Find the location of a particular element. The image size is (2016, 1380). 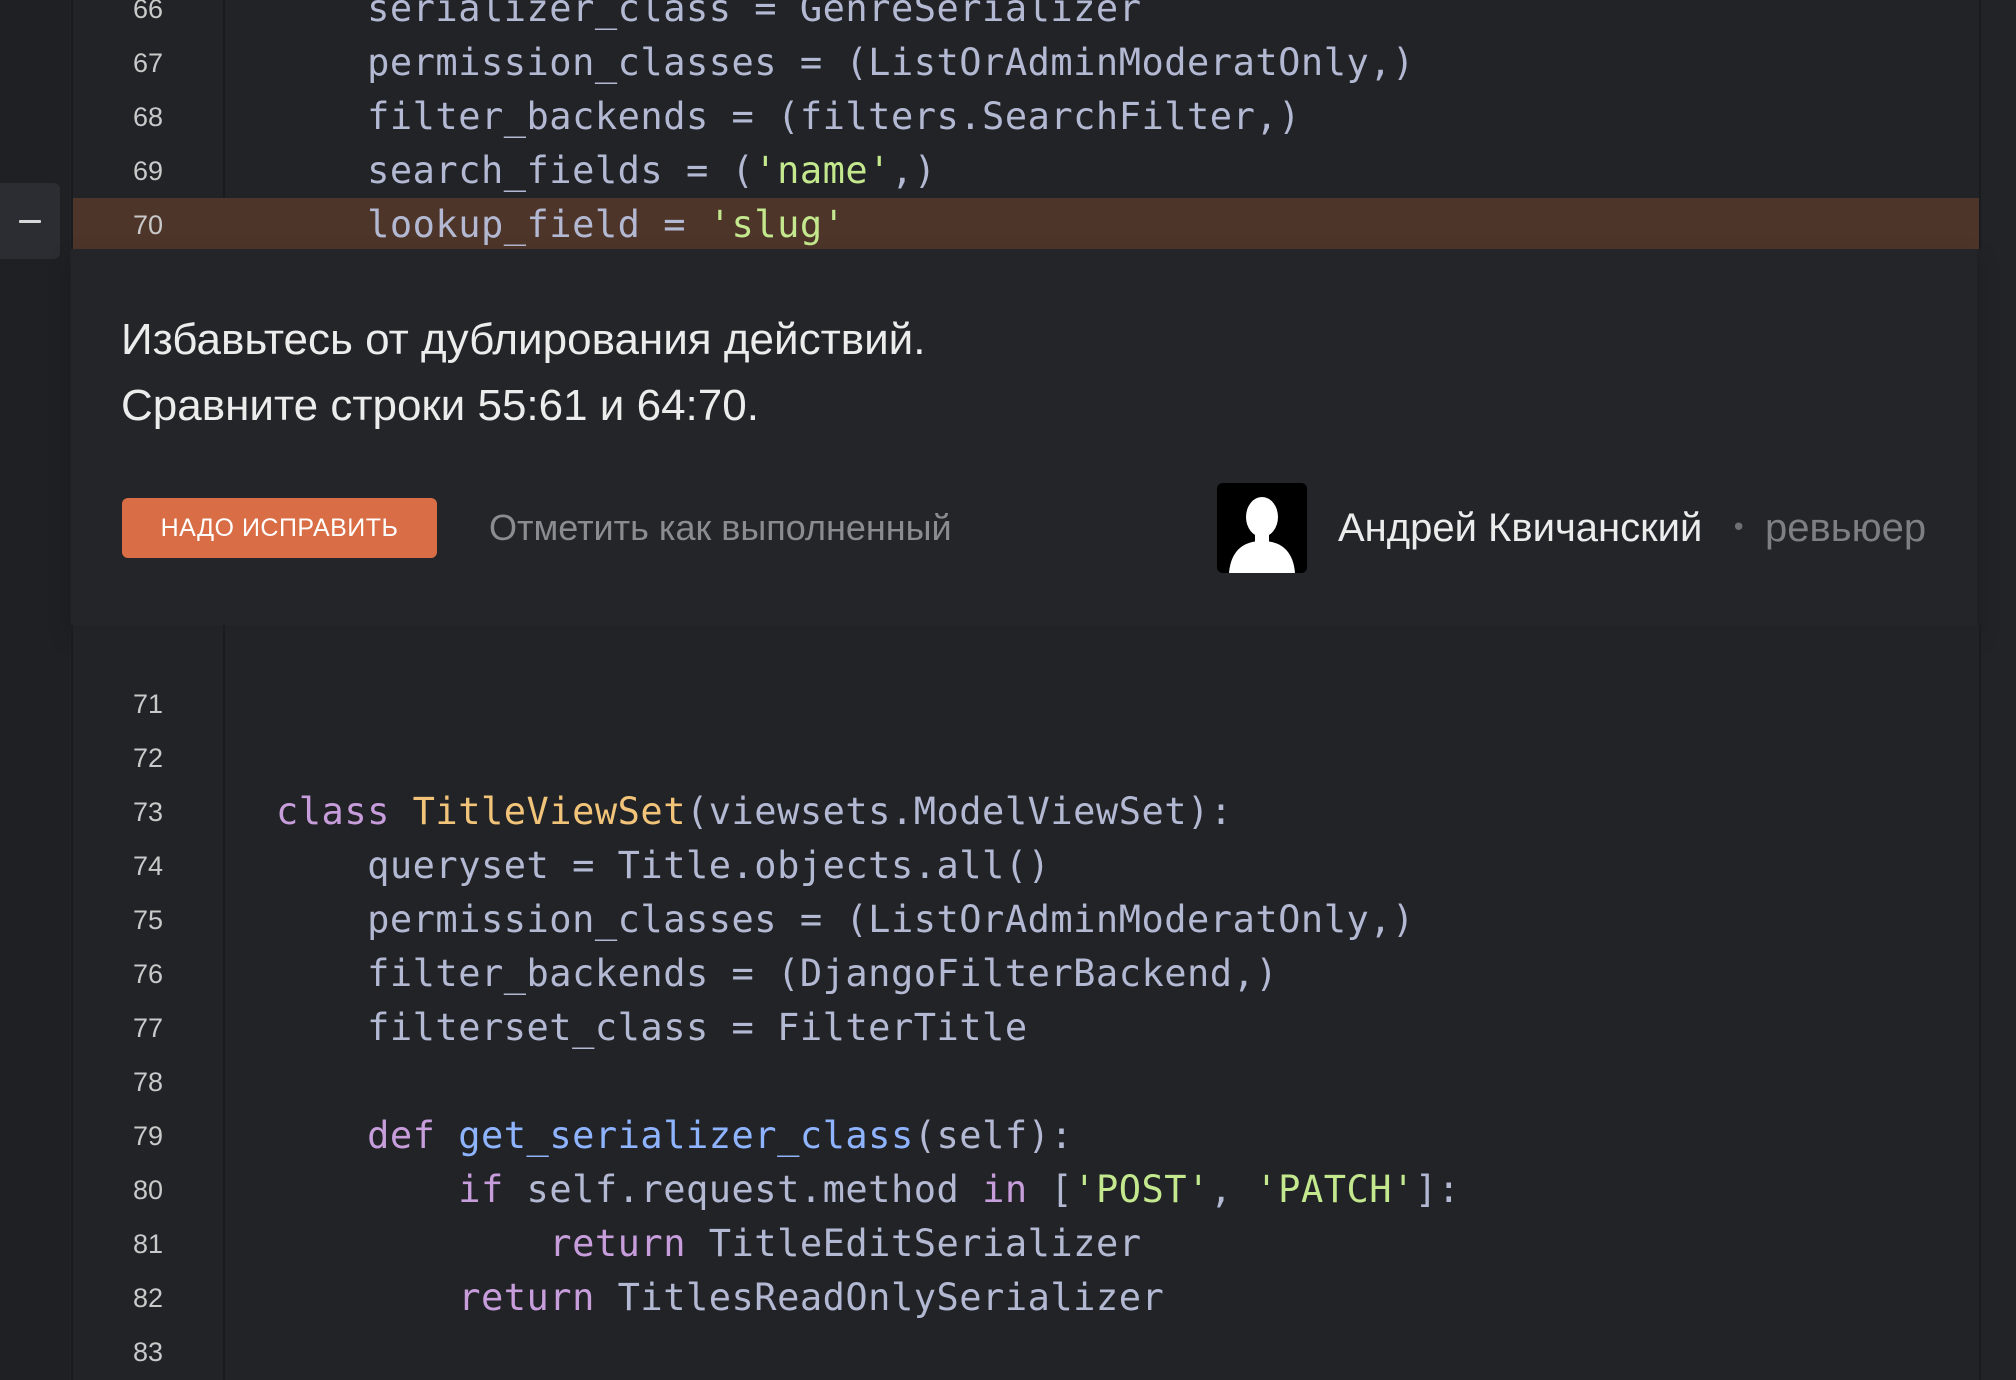

code-token: TitleViewSet is located at coordinates (549, 811).